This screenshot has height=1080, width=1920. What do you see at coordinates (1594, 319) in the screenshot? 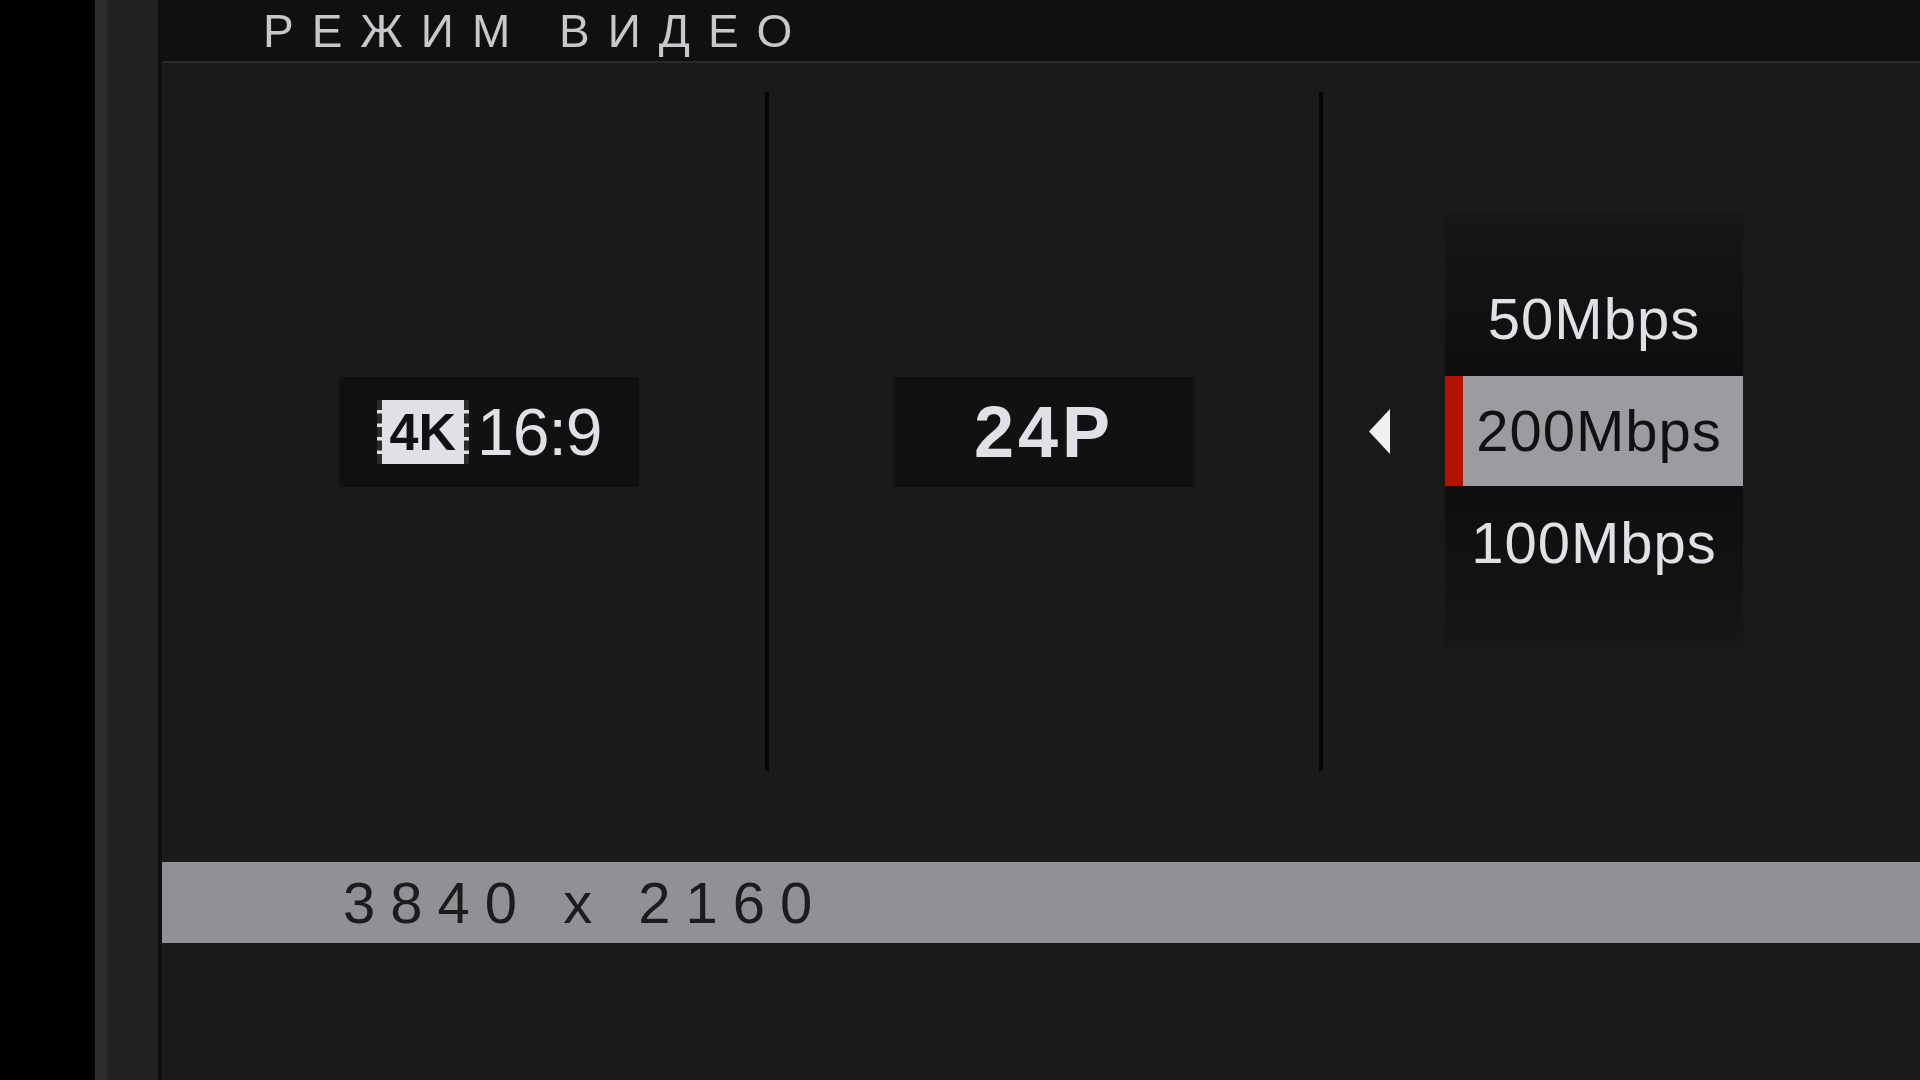
I see `option-item: 50Mbps` at bounding box center [1594, 319].